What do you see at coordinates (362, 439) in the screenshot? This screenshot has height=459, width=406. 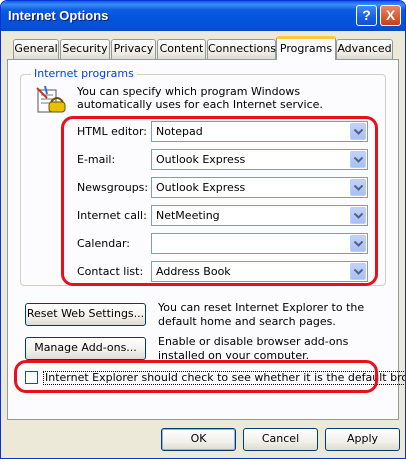 I see `apply-button: Apply` at bounding box center [362, 439].